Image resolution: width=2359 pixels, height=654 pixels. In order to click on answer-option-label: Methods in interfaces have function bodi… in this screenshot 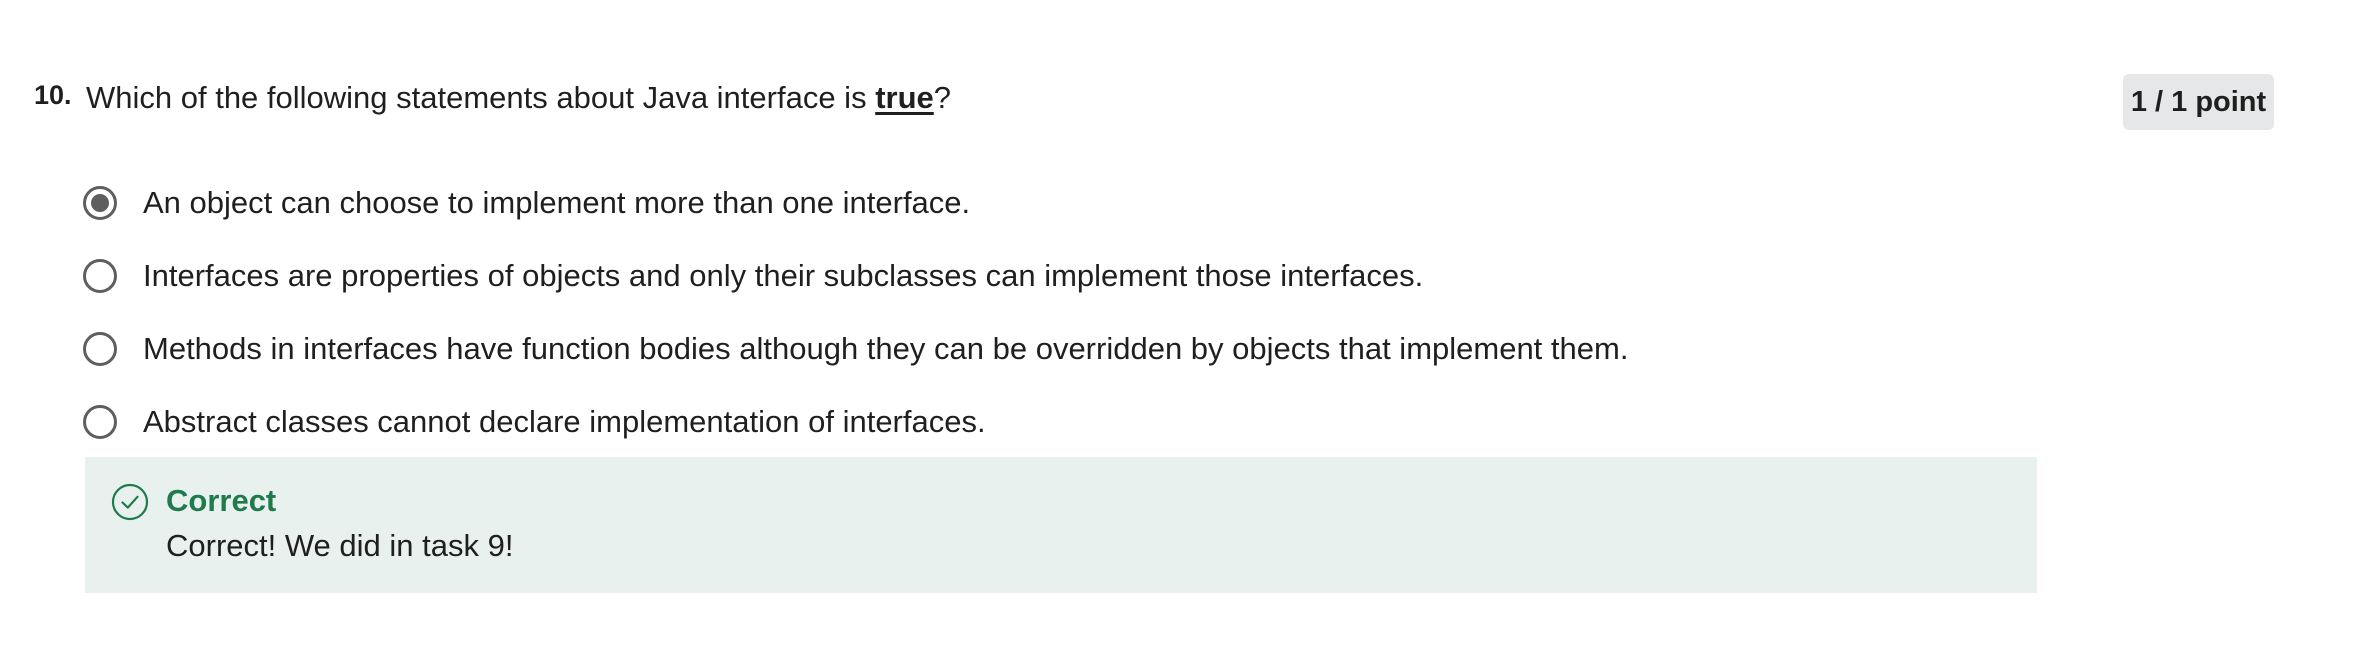, I will do `click(886, 348)`.